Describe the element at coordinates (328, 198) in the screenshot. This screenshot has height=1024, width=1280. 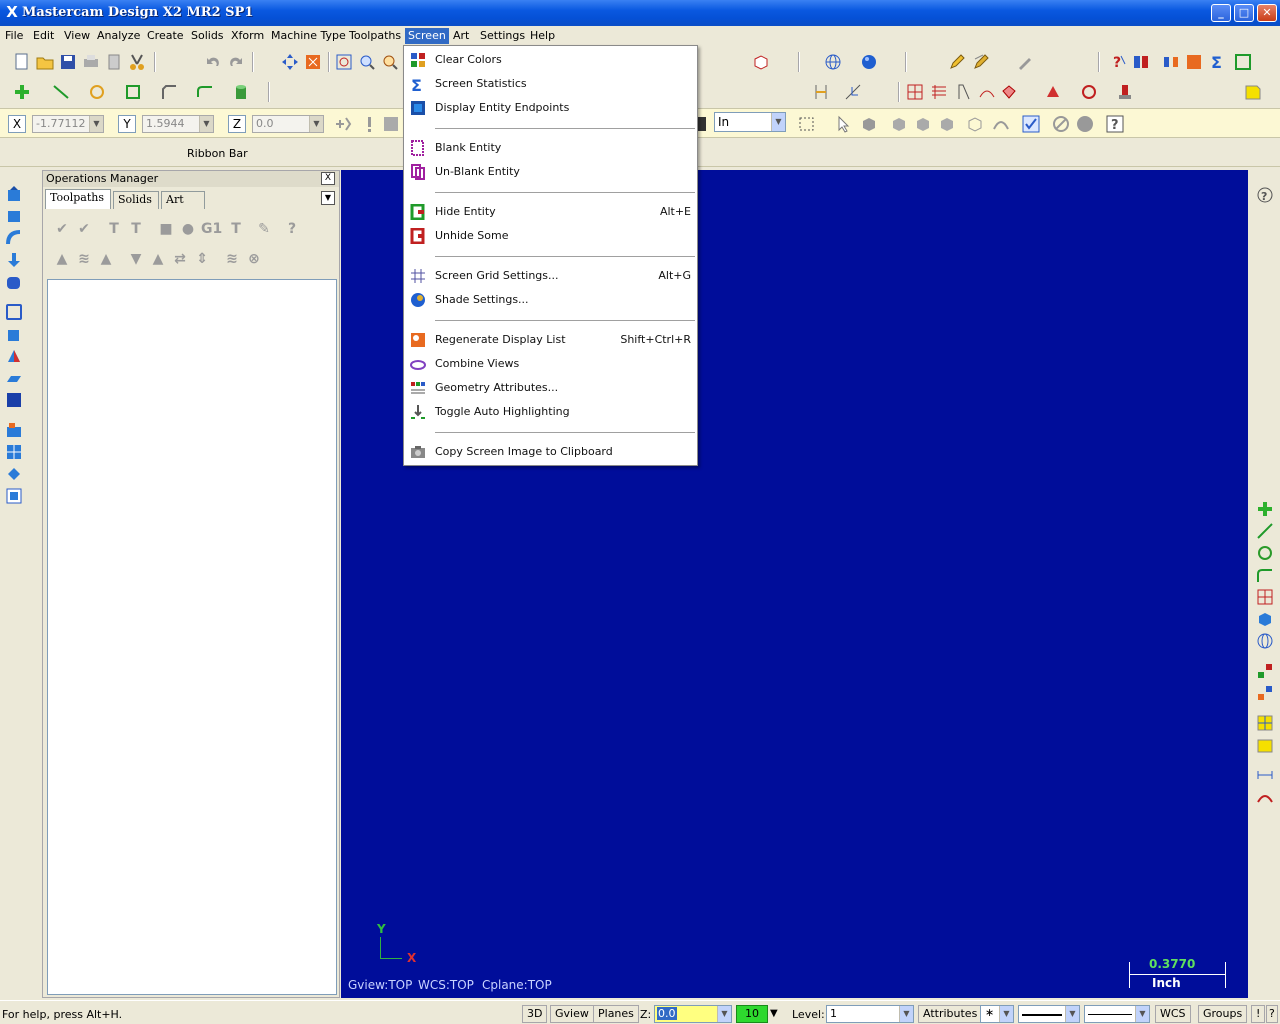
I see `ops-dropdown-arrow: ▼` at that location.